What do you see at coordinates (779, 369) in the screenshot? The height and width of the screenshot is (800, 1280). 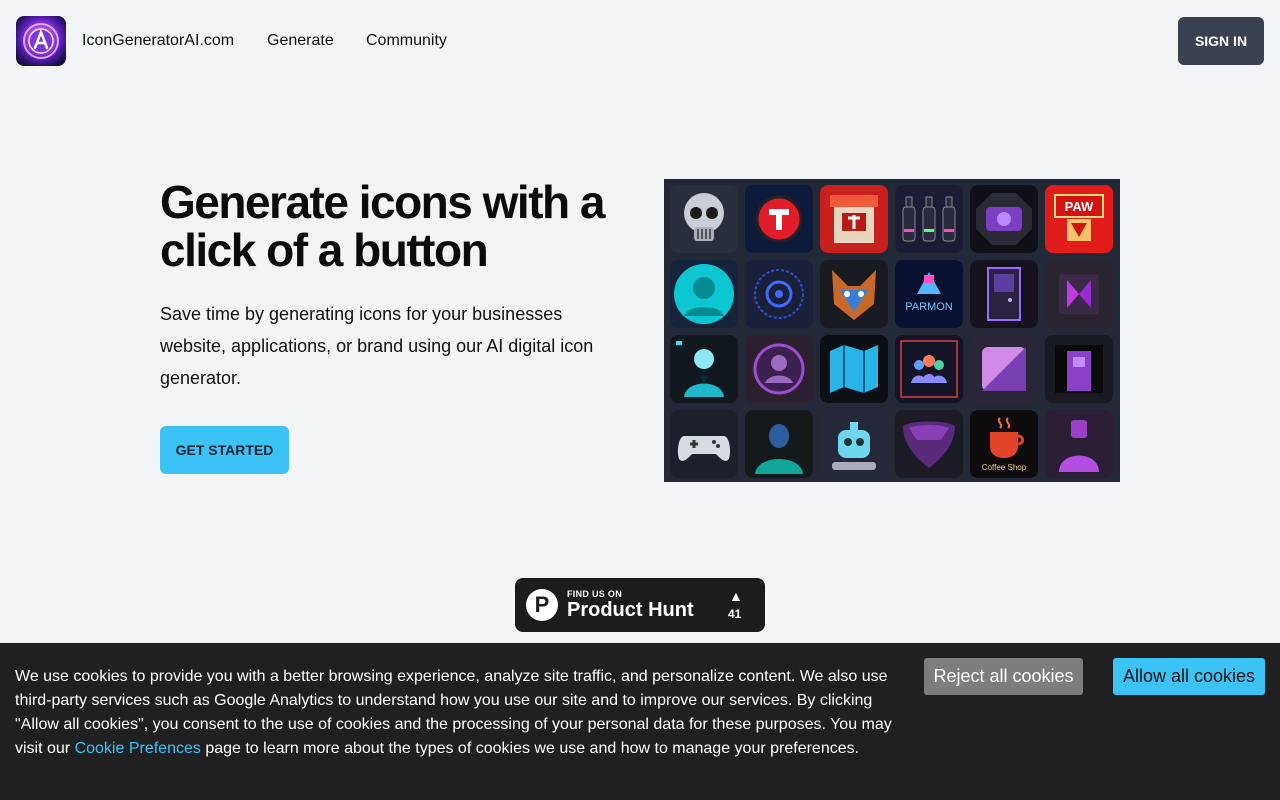 I see `purple-portrait-icon` at bounding box center [779, 369].